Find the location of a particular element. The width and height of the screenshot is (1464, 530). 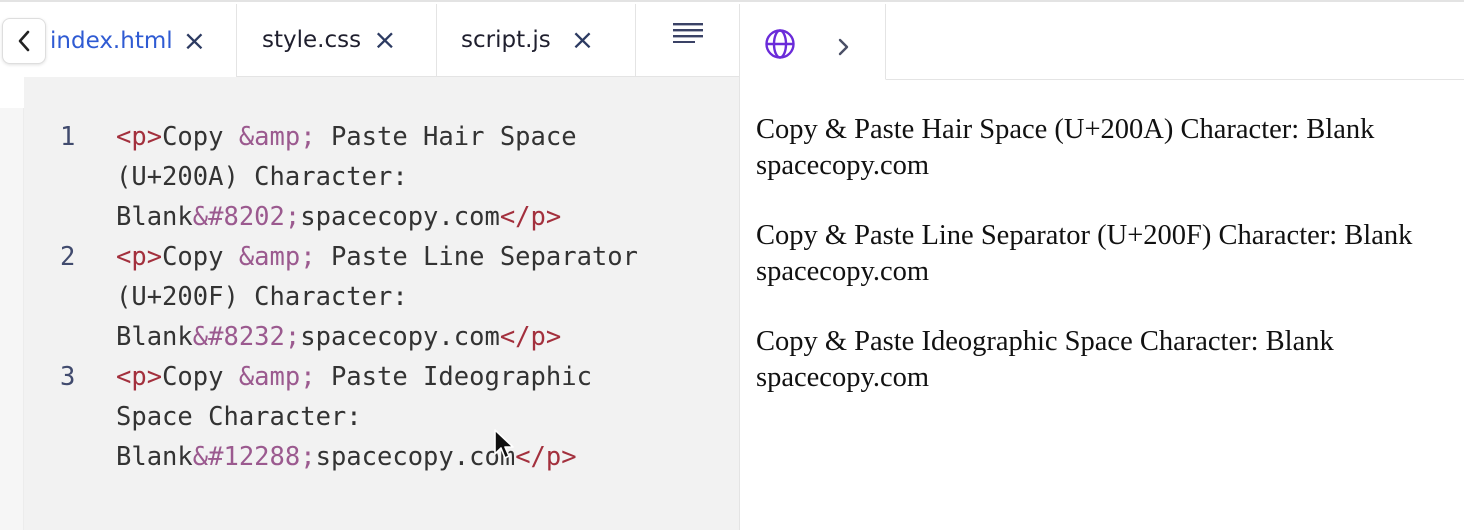

globe-icon is located at coordinates (780, 44).